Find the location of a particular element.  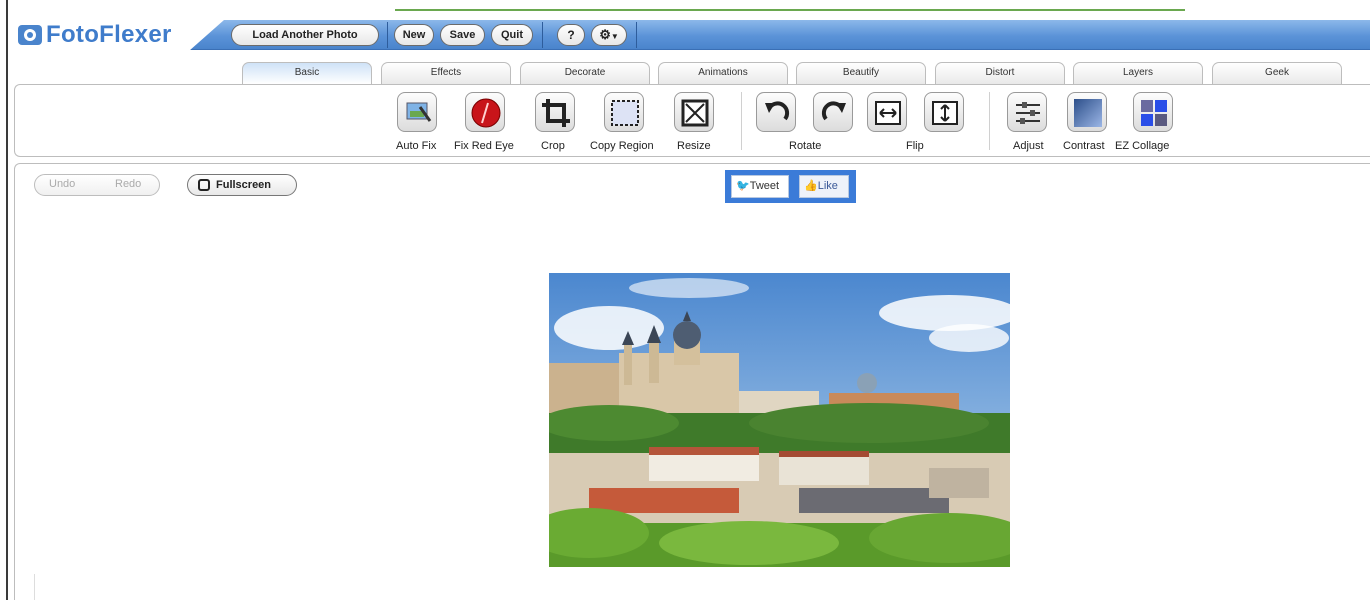

thumbs-up-icon: 👍 is located at coordinates (811, 186).